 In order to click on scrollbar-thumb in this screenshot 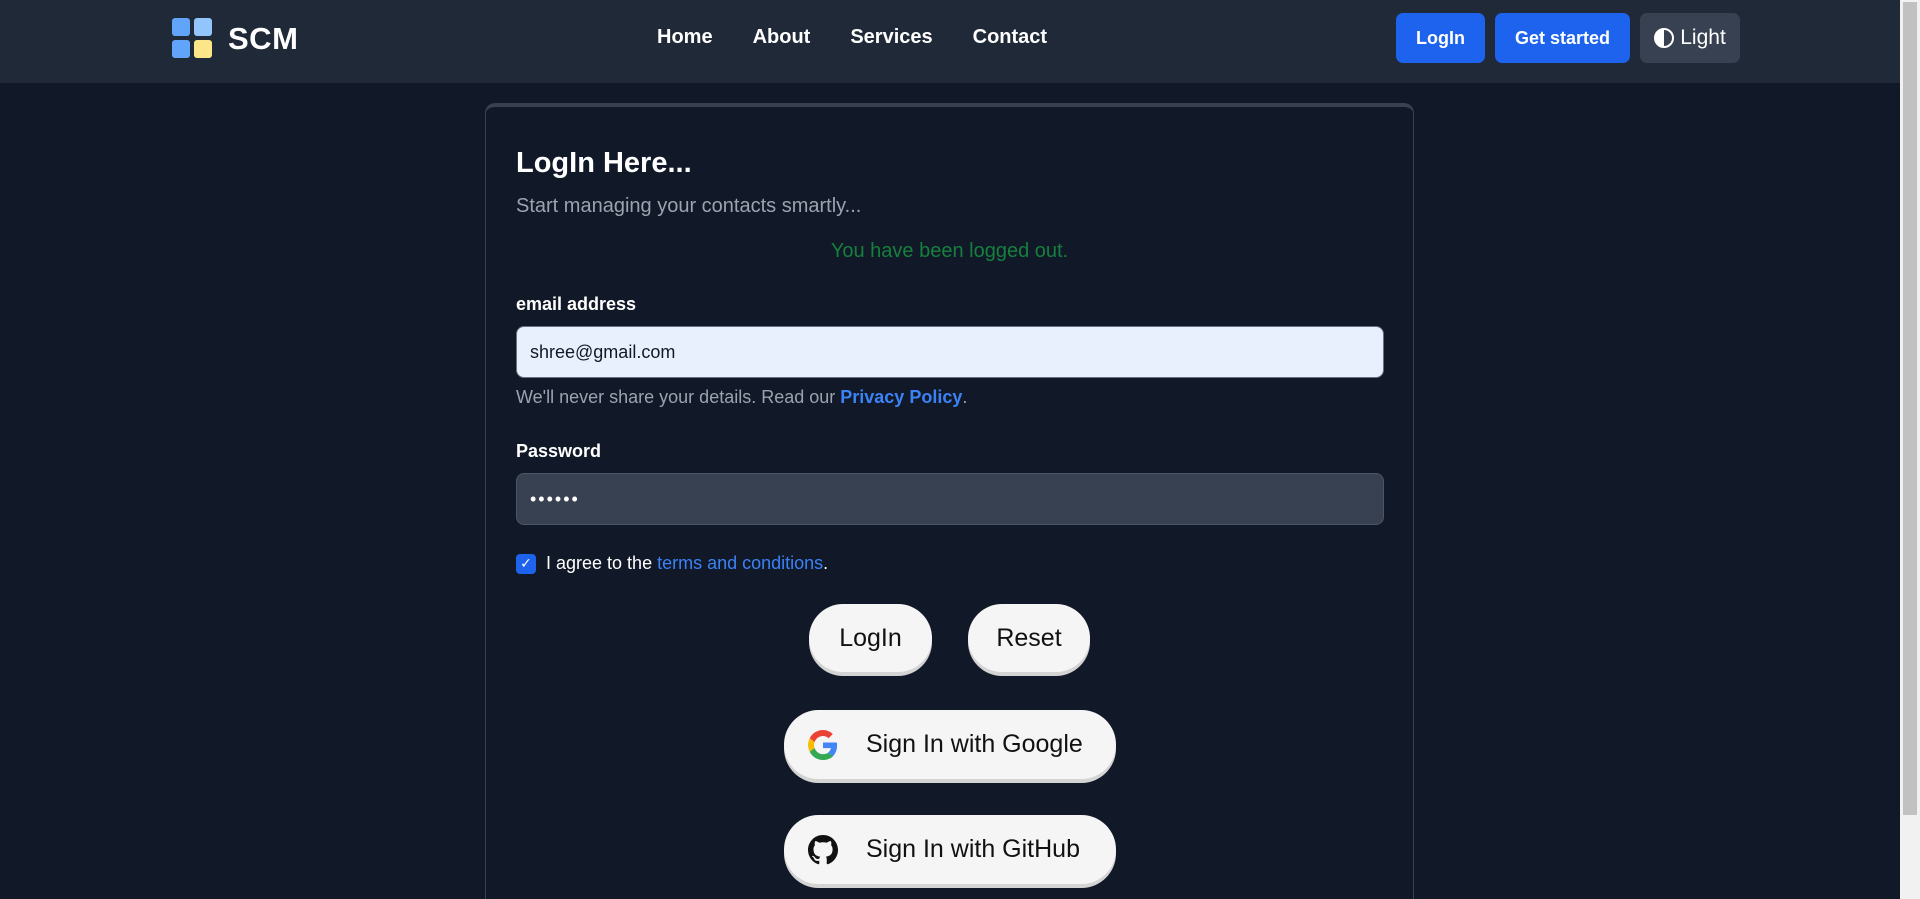, I will do `click(1910, 408)`.